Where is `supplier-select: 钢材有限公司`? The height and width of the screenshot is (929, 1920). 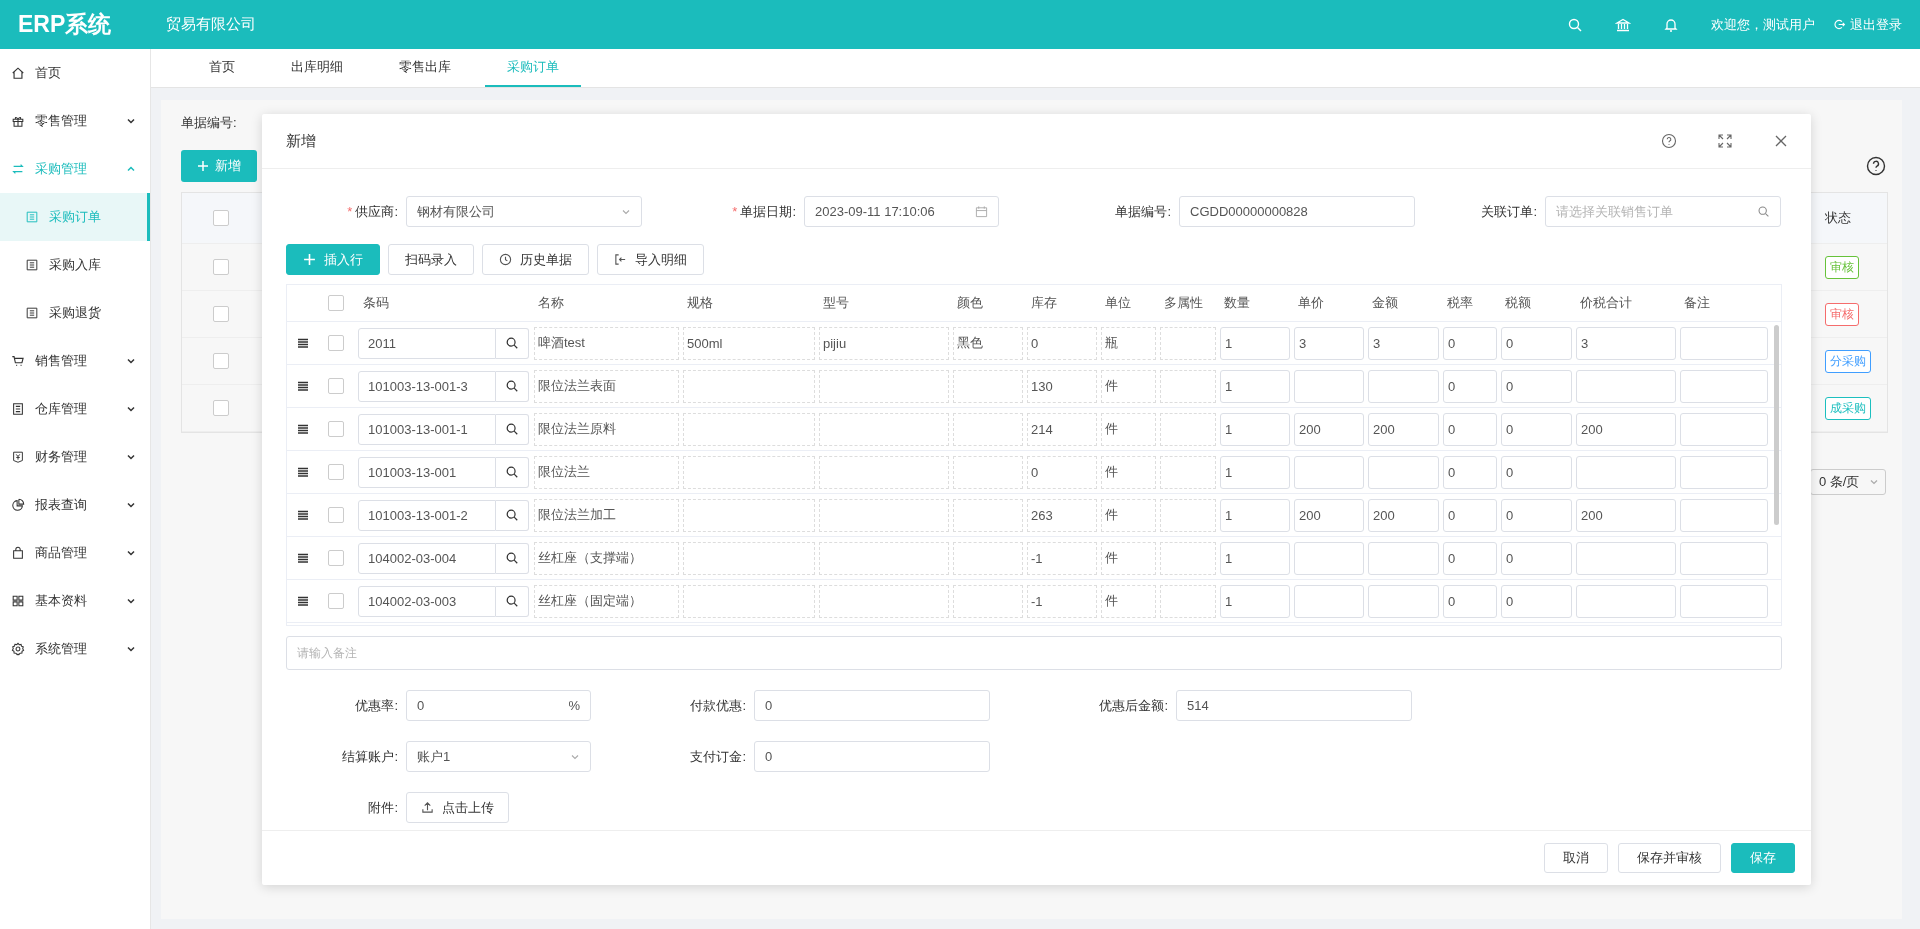
supplier-select: 钢材有限公司 is located at coordinates (524, 211).